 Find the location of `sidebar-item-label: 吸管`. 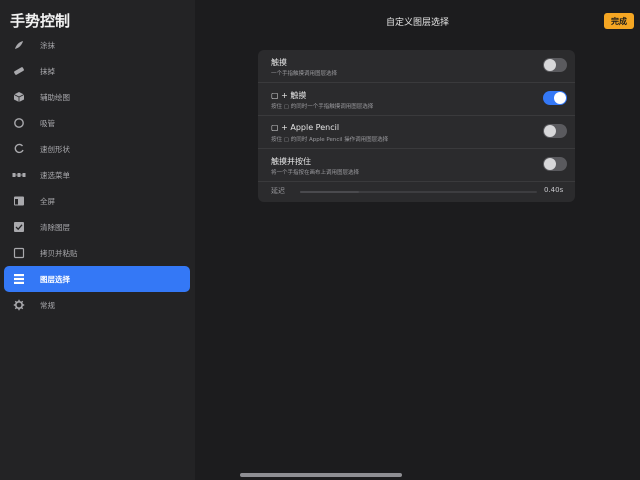

sidebar-item-label: 吸管 is located at coordinates (47, 123).